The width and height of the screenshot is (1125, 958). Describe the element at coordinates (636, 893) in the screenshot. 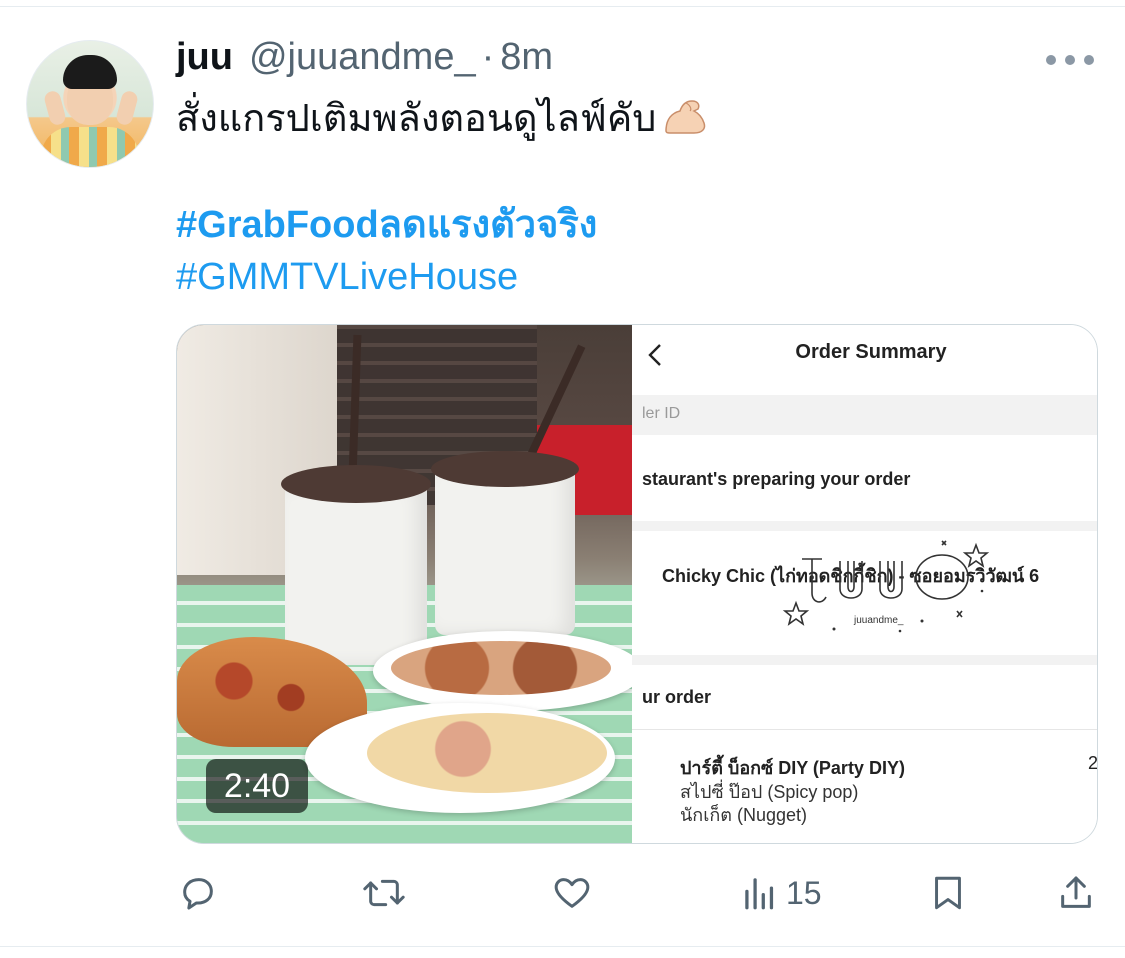

I see `tweet-actions: 15` at that location.